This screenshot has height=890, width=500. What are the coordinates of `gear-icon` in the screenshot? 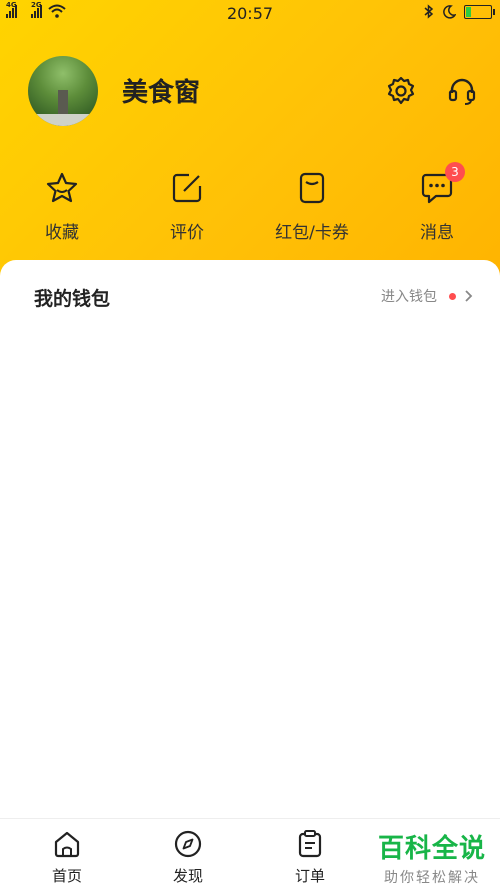 It's located at (401, 90).